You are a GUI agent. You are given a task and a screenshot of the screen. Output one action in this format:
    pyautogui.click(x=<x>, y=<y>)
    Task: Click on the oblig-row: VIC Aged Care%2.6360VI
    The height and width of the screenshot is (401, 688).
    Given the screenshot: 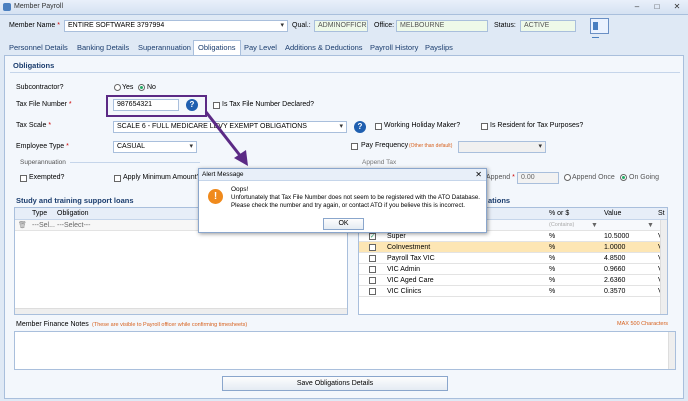 What is the action you would take?
    pyautogui.click(x=513, y=280)
    